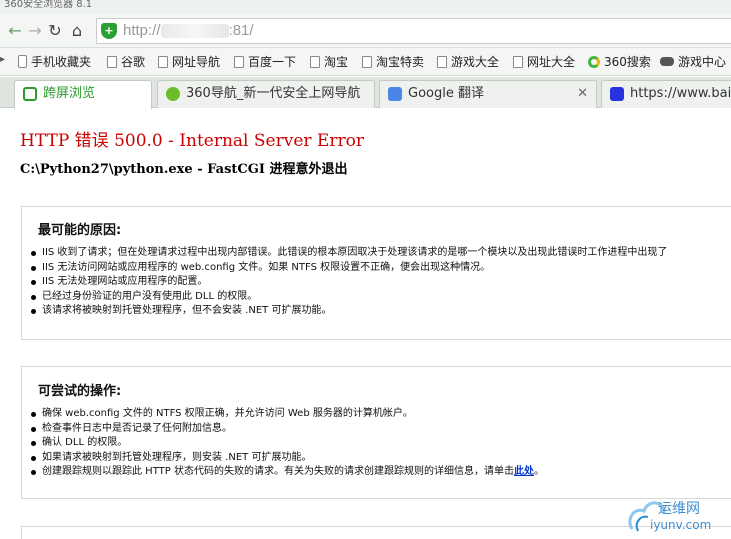 Image resolution: width=731 pixels, height=539 pixels. Describe the element at coordinates (348, 311) in the screenshot. I see `list-item: 该请求将被映射到托管处理程序，但不会安装 .NET 可扩展功能。` at that location.